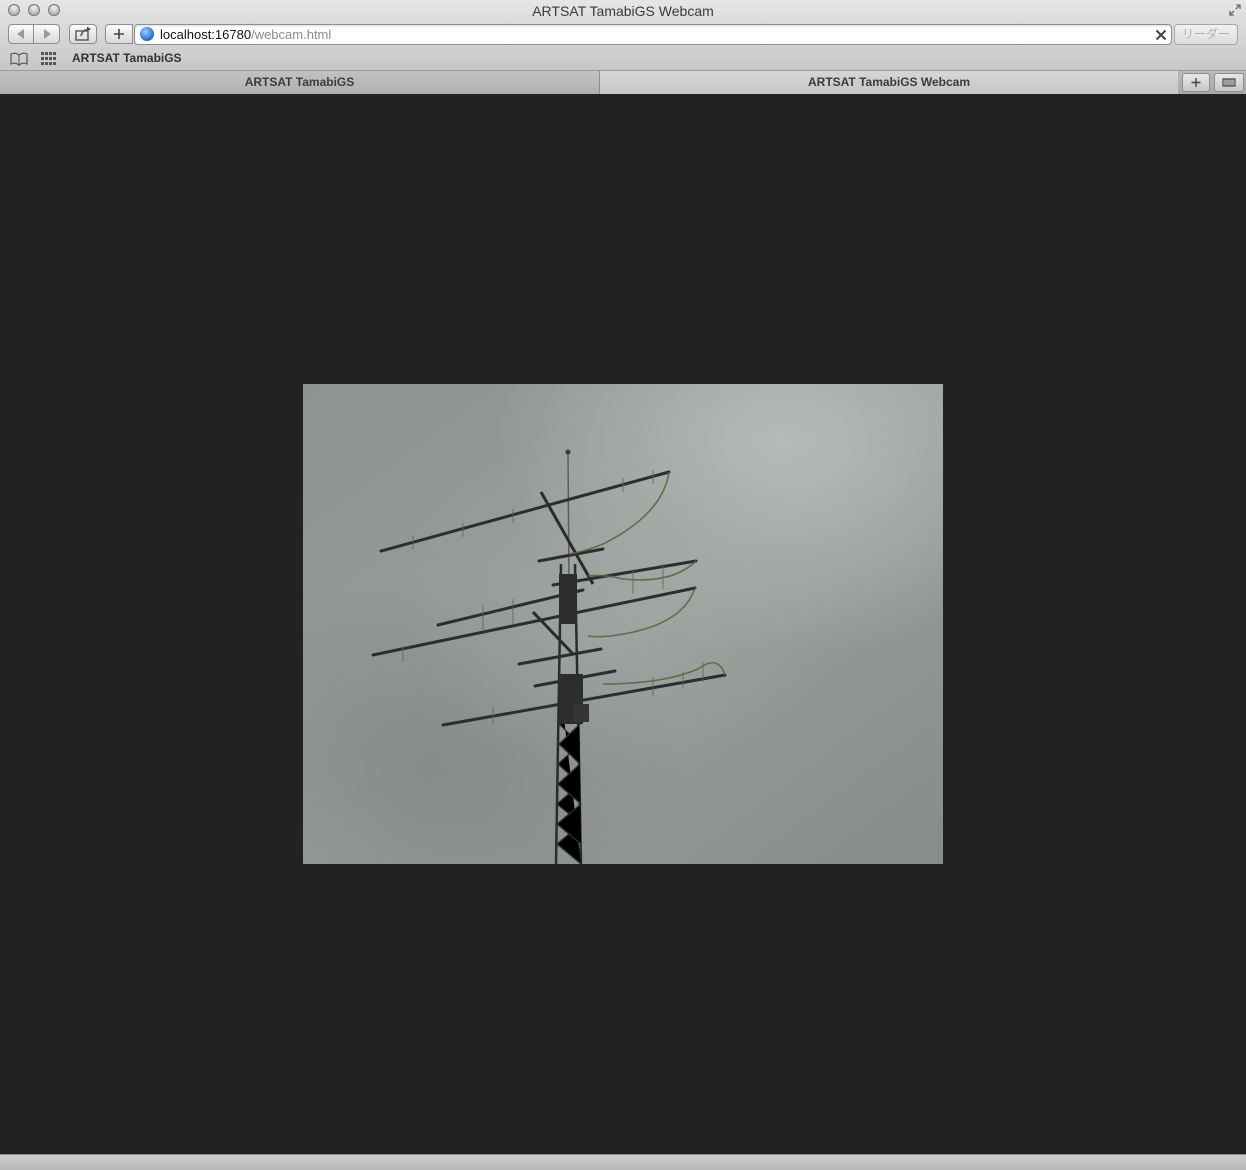 The height and width of the screenshot is (1170, 1246). I want to click on url-path: /webcam.html, so click(291, 34).